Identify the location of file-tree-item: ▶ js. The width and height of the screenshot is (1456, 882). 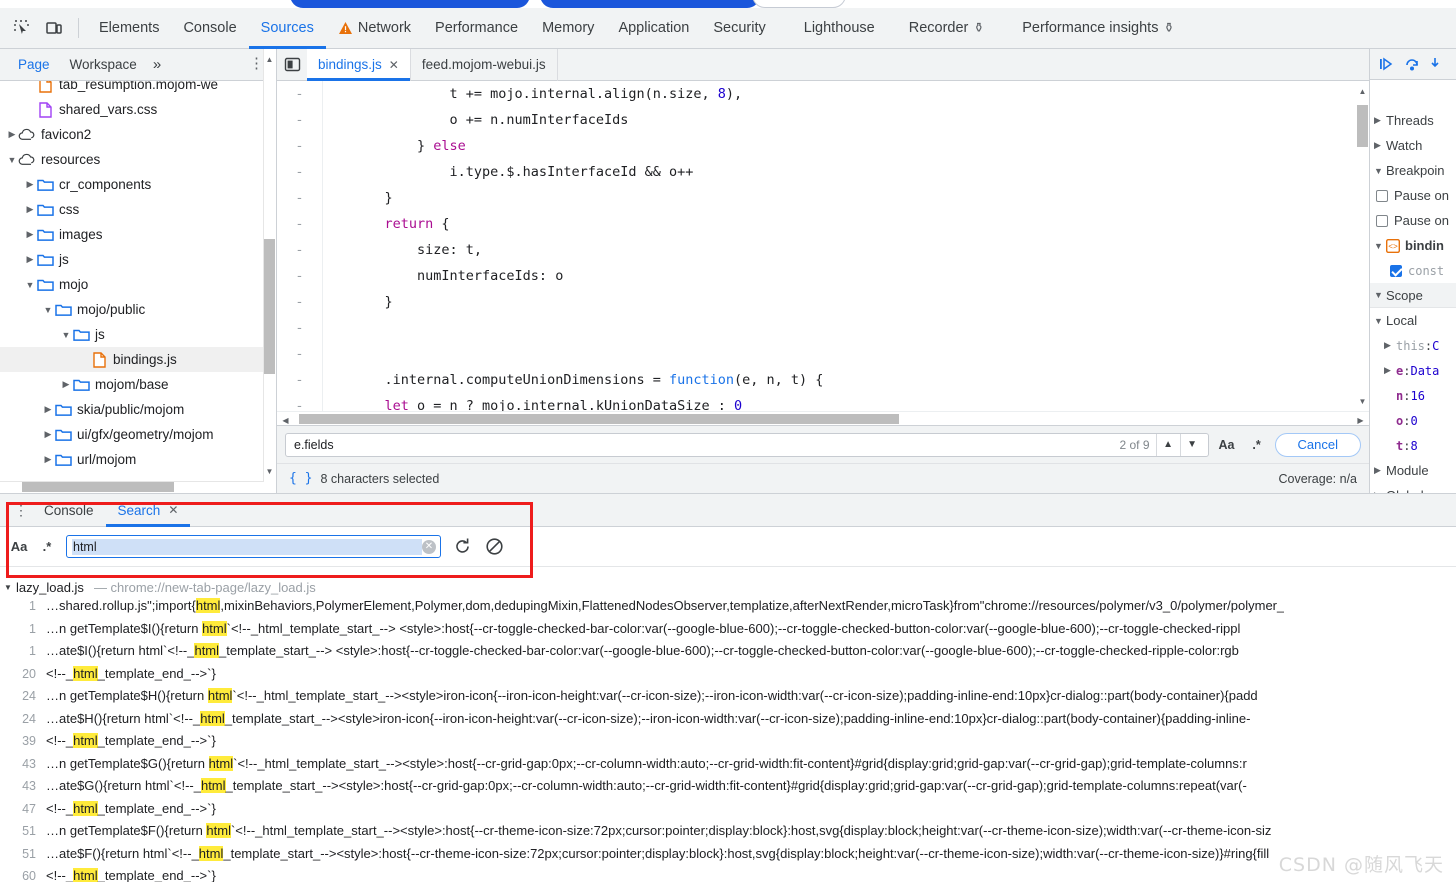
(138, 259).